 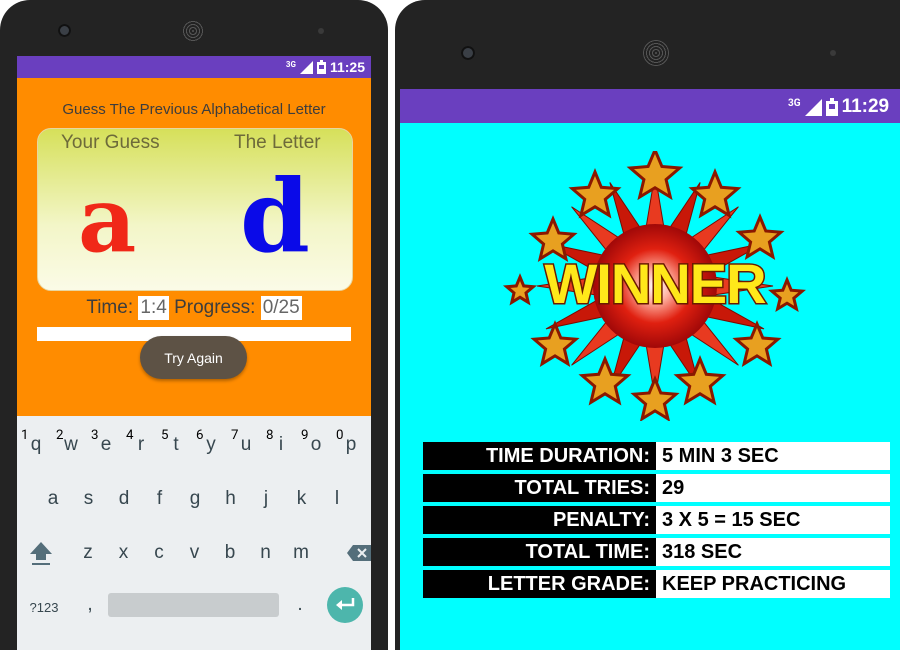 What do you see at coordinates (266, 553) in the screenshot?
I see `key-n: n` at bounding box center [266, 553].